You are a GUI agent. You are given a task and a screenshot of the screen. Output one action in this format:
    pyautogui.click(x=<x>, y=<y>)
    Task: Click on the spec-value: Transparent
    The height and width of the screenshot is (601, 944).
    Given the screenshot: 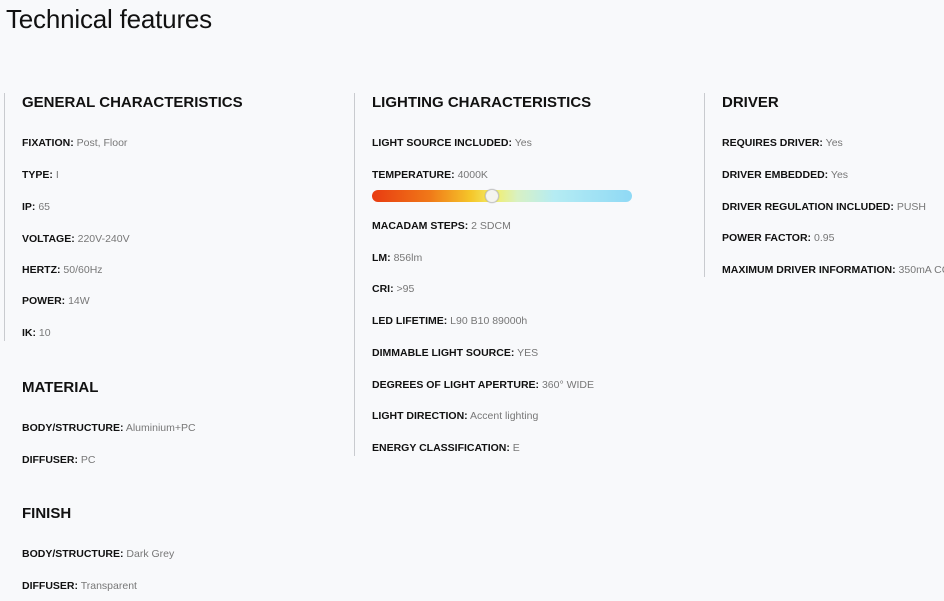 What is the action you would take?
    pyautogui.click(x=108, y=586)
    